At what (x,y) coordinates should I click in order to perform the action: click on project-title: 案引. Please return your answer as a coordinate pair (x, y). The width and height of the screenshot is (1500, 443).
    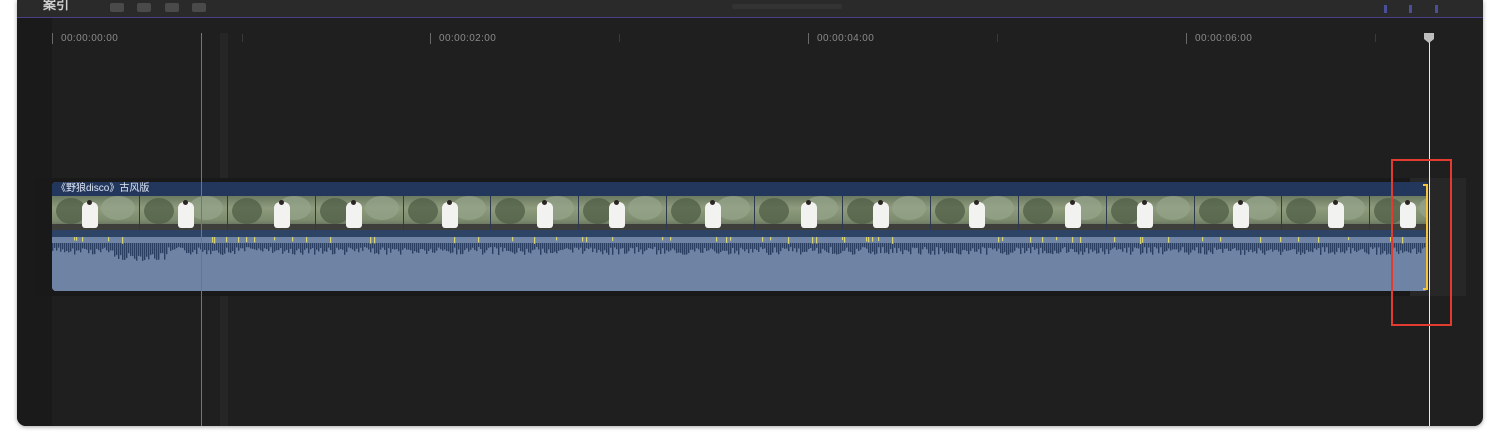
    Looking at the image, I should click on (56, 6).